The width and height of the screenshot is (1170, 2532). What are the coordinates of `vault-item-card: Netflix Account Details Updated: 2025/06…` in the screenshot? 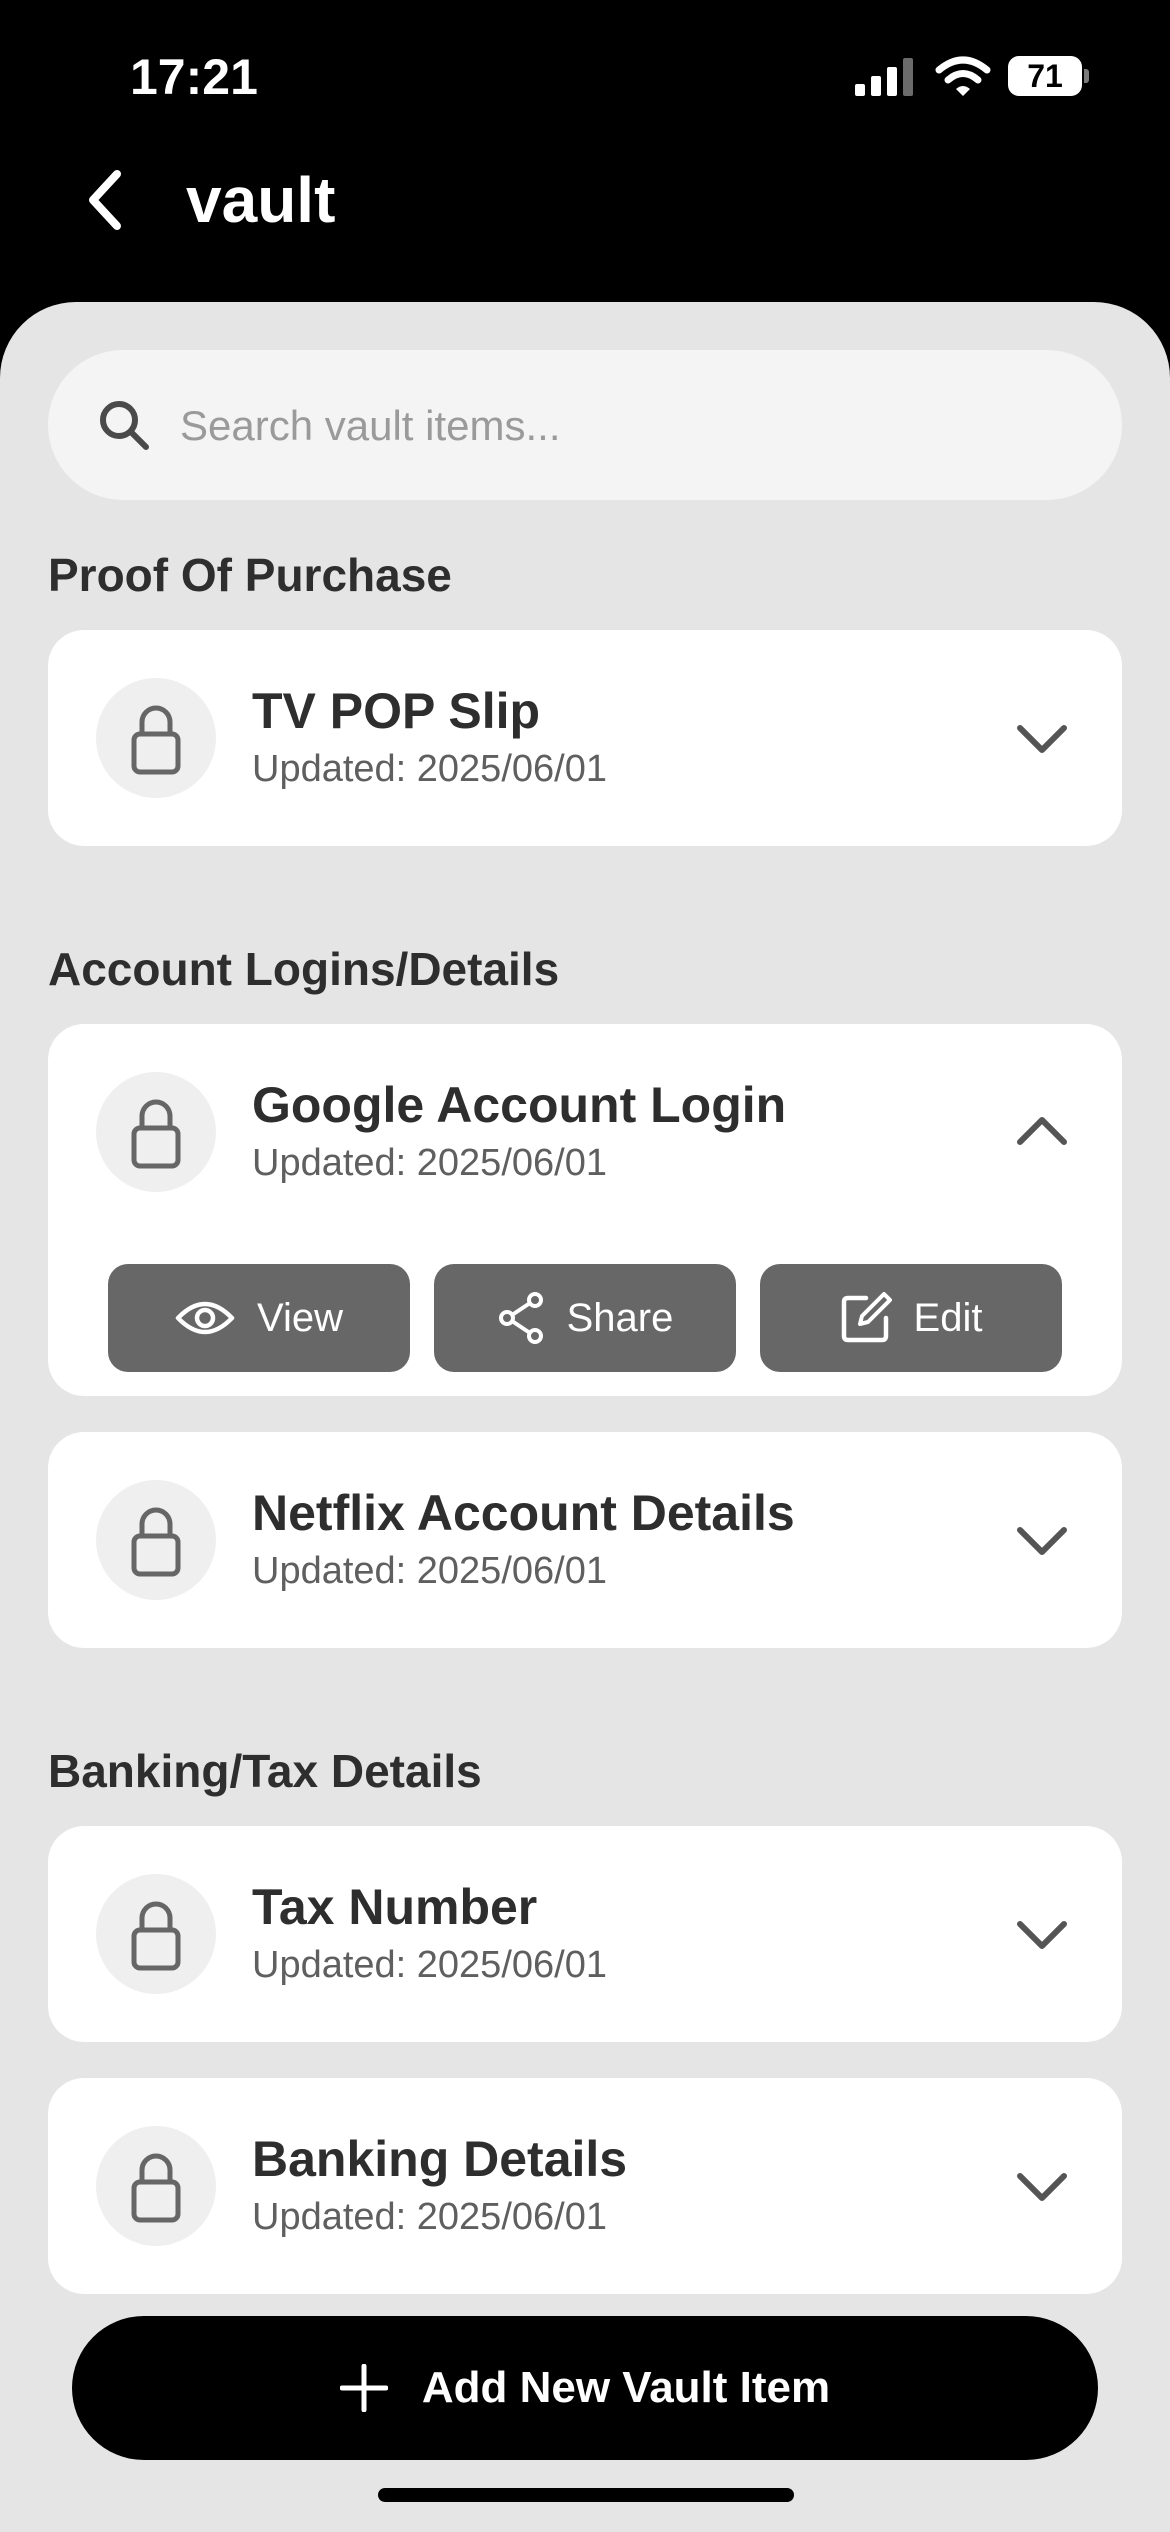 It's located at (585, 1540).